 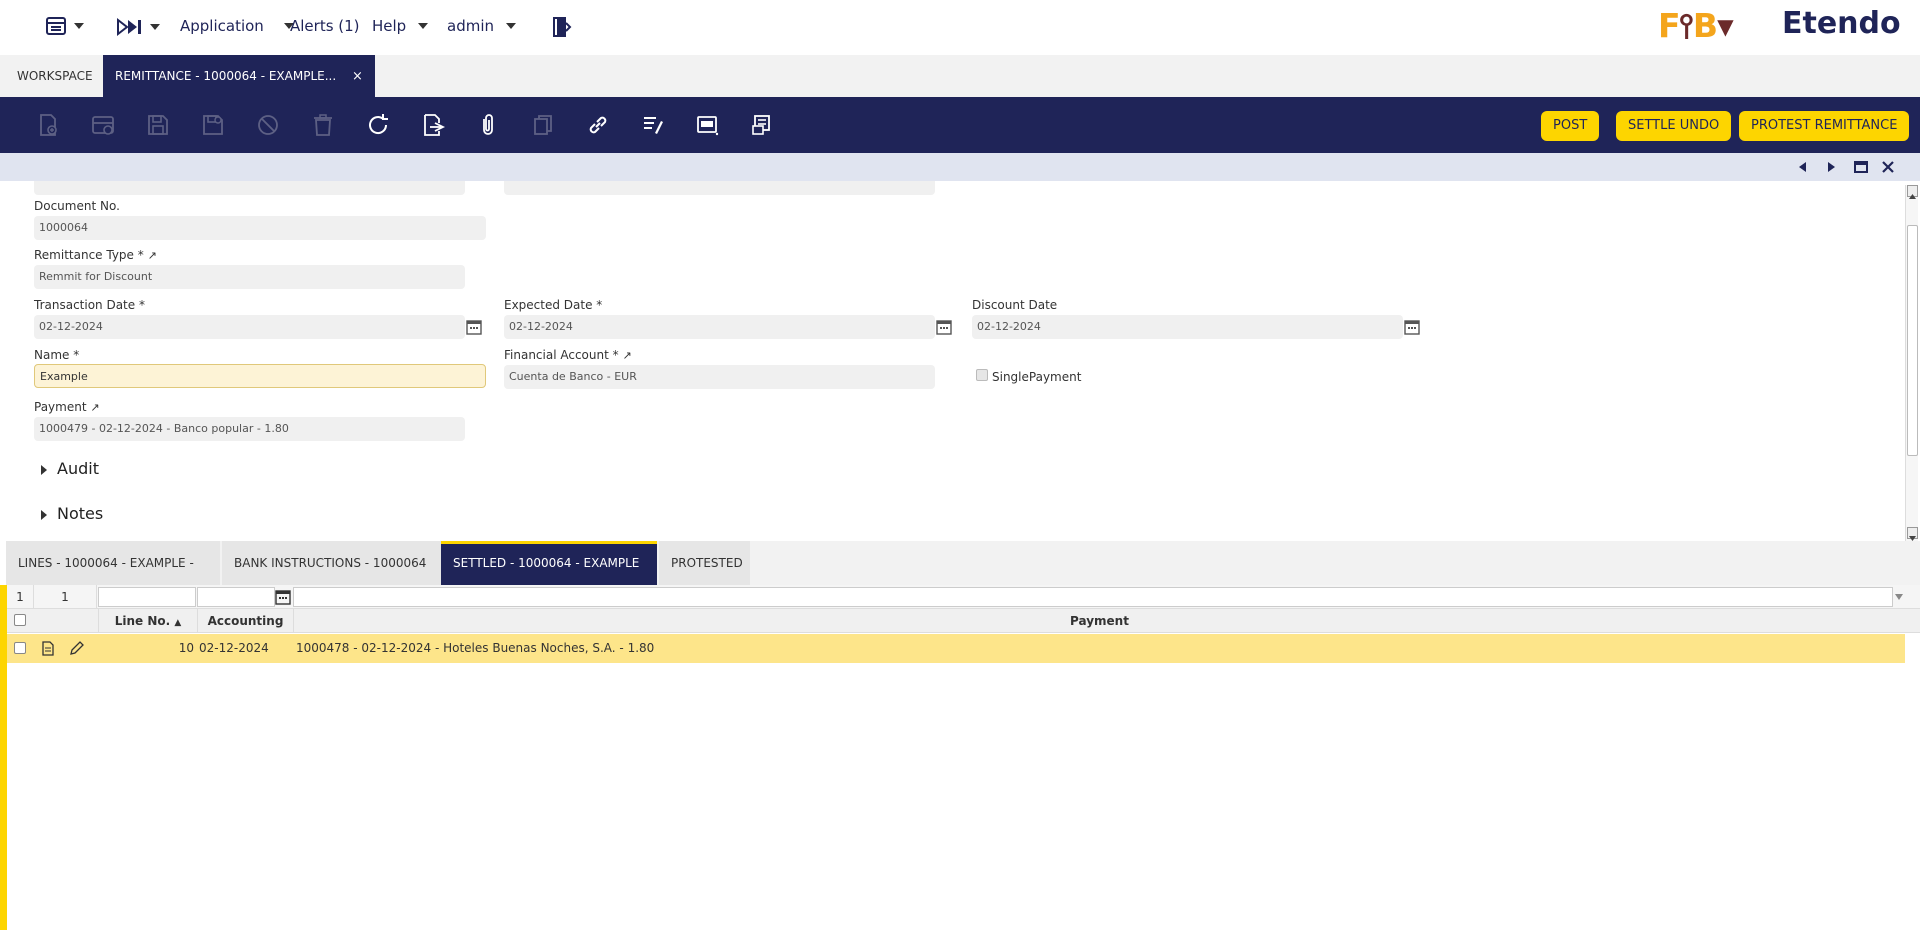 What do you see at coordinates (1803, 167) in the screenshot?
I see `previous-record-icon` at bounding box center [1803, 167].